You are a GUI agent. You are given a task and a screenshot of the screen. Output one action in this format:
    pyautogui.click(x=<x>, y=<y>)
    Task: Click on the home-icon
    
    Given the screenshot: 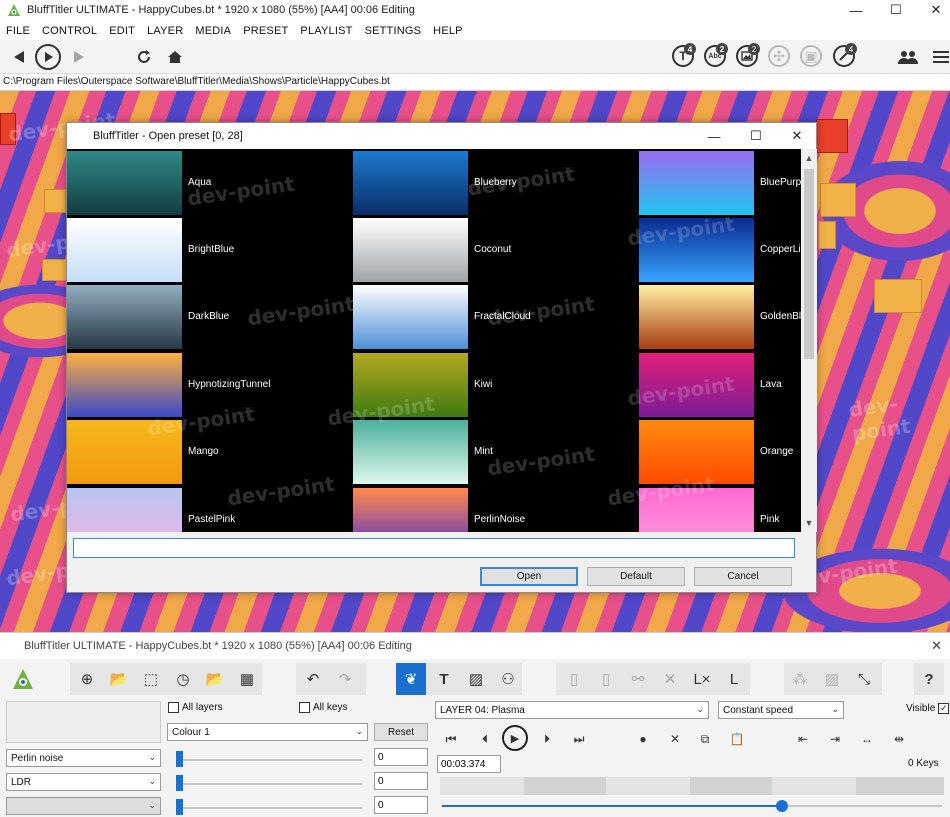 What is the action you would take?
    pyautogui.click(x=175, y=57)
    